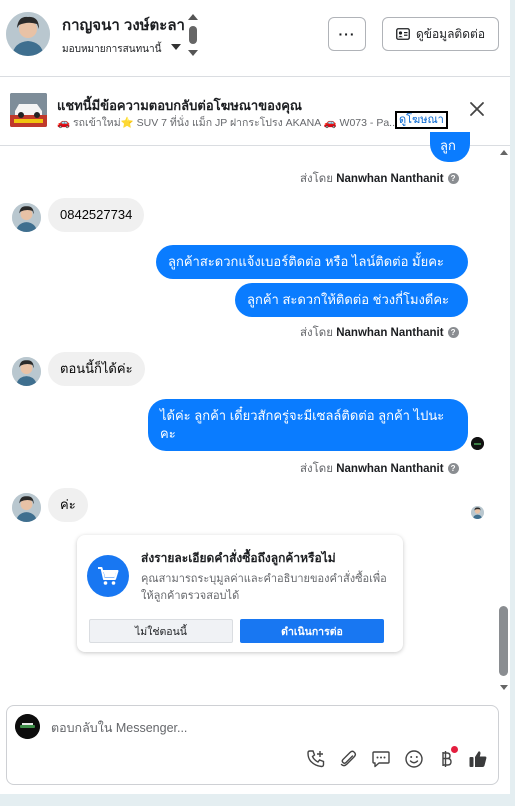 This screenshot has height=806, width=515. I want to click on reply-input, so click(261, 728).